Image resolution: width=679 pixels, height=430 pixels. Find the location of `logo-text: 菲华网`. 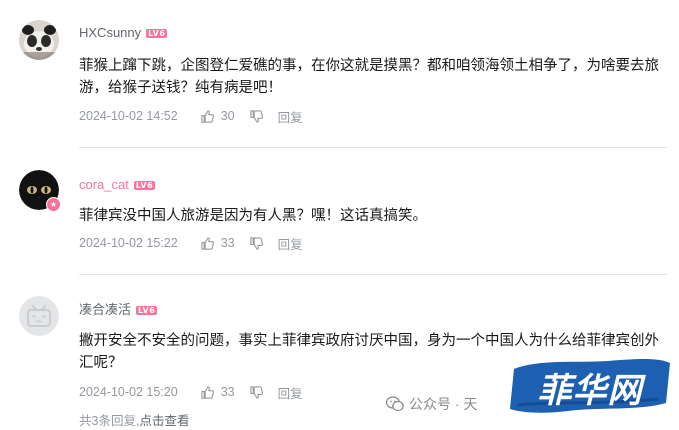

logo-text: 菲华网 is located at coordinates (590, 391).